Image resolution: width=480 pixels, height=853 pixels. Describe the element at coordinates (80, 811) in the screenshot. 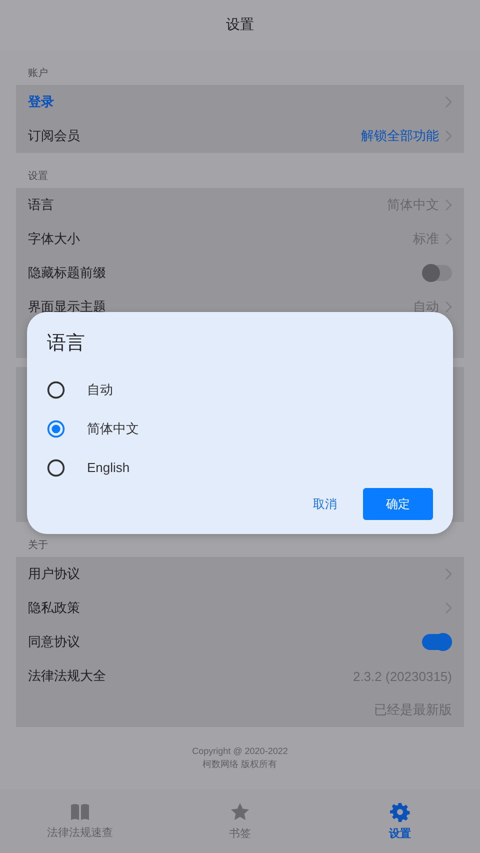

I see `book-icon` at that location.